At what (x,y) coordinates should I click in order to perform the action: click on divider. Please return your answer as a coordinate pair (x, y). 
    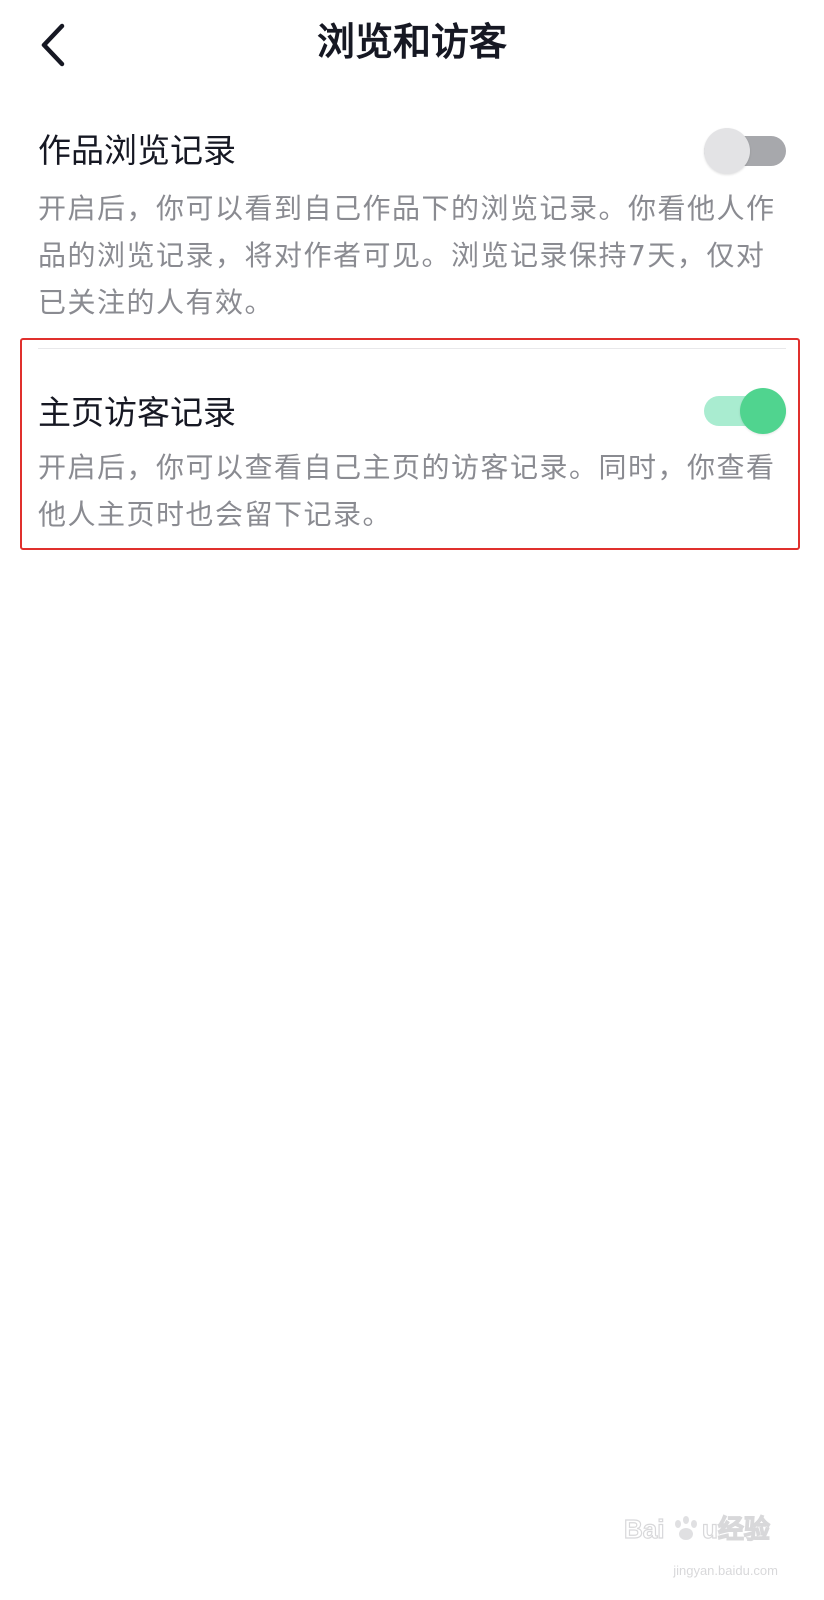
    Looking at the image, I should click on (412, 348).